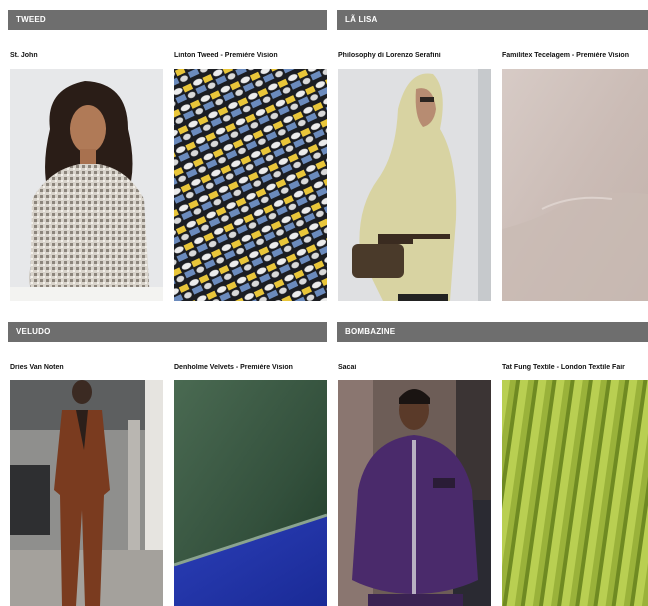 The image size is (648, 606). What do you see at coordinates (414, 493) in the screenshot?
I see `runway-model-in-corduroy-puffer-image` at bounding box center [414, 493].